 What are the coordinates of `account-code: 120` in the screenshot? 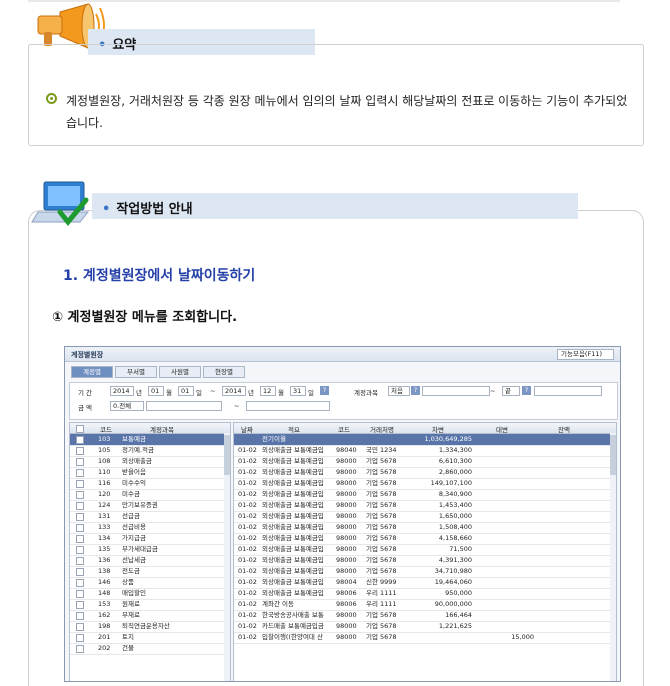 It's located at (104, 494).